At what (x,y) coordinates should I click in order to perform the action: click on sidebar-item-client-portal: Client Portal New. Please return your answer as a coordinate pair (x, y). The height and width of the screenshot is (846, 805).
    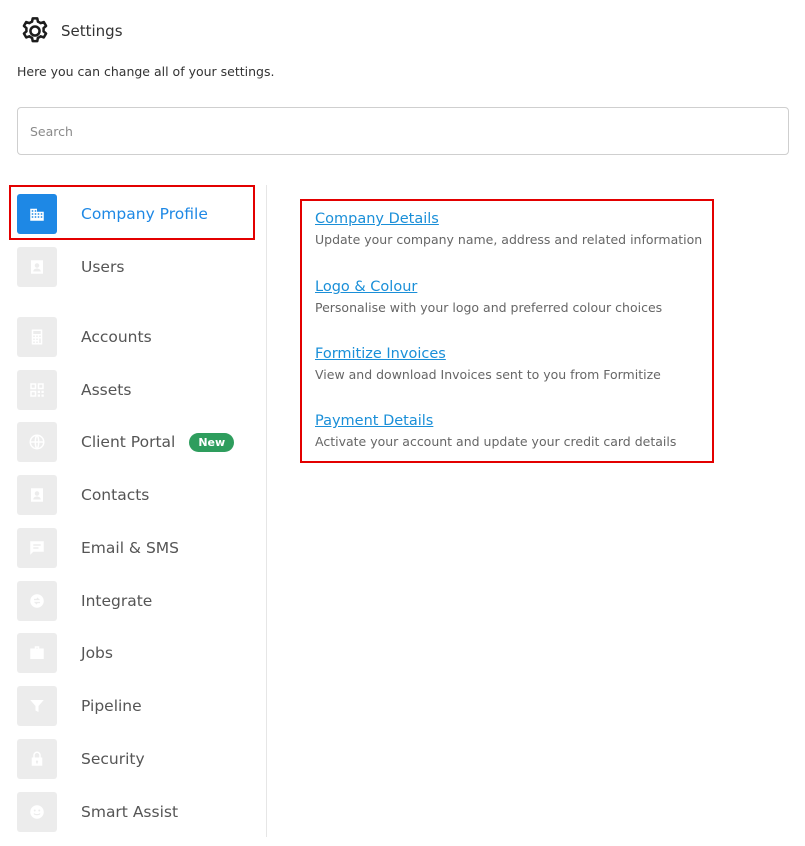
    Looking at the image, I should click on (126, 442).